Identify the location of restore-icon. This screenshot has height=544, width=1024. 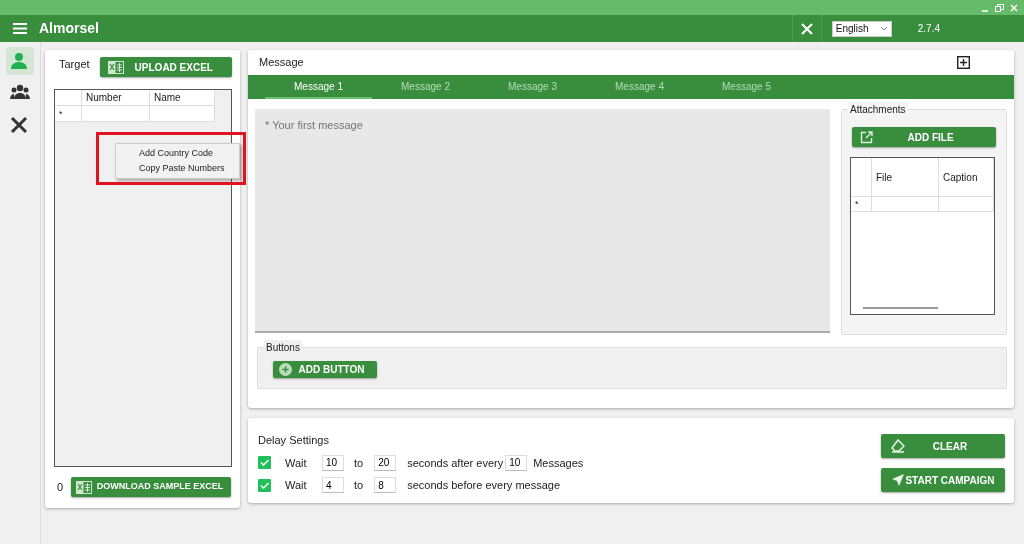
(999, 7).